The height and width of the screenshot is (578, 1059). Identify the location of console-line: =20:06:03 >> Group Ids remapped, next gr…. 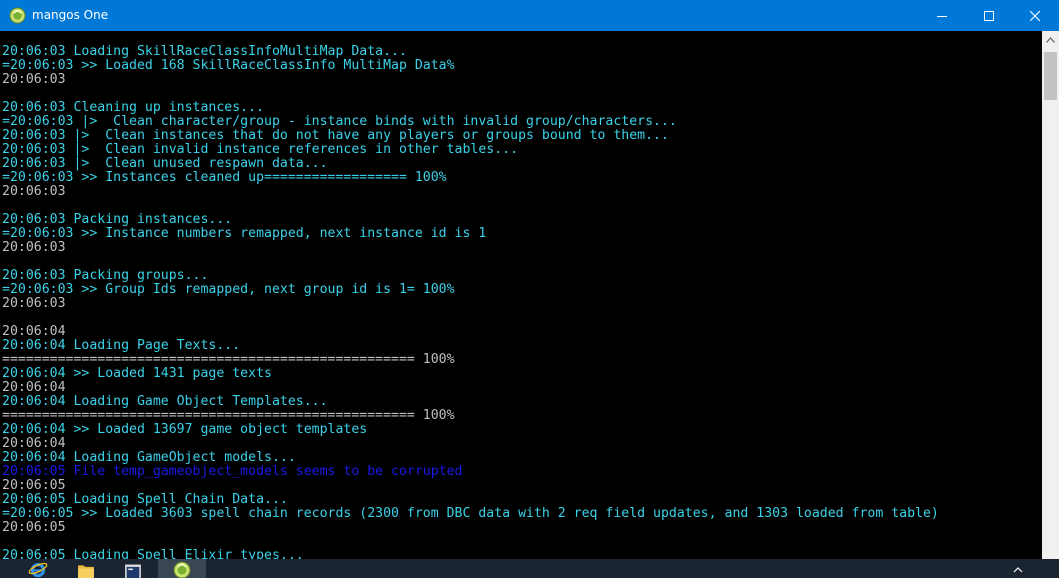
(228, 289).